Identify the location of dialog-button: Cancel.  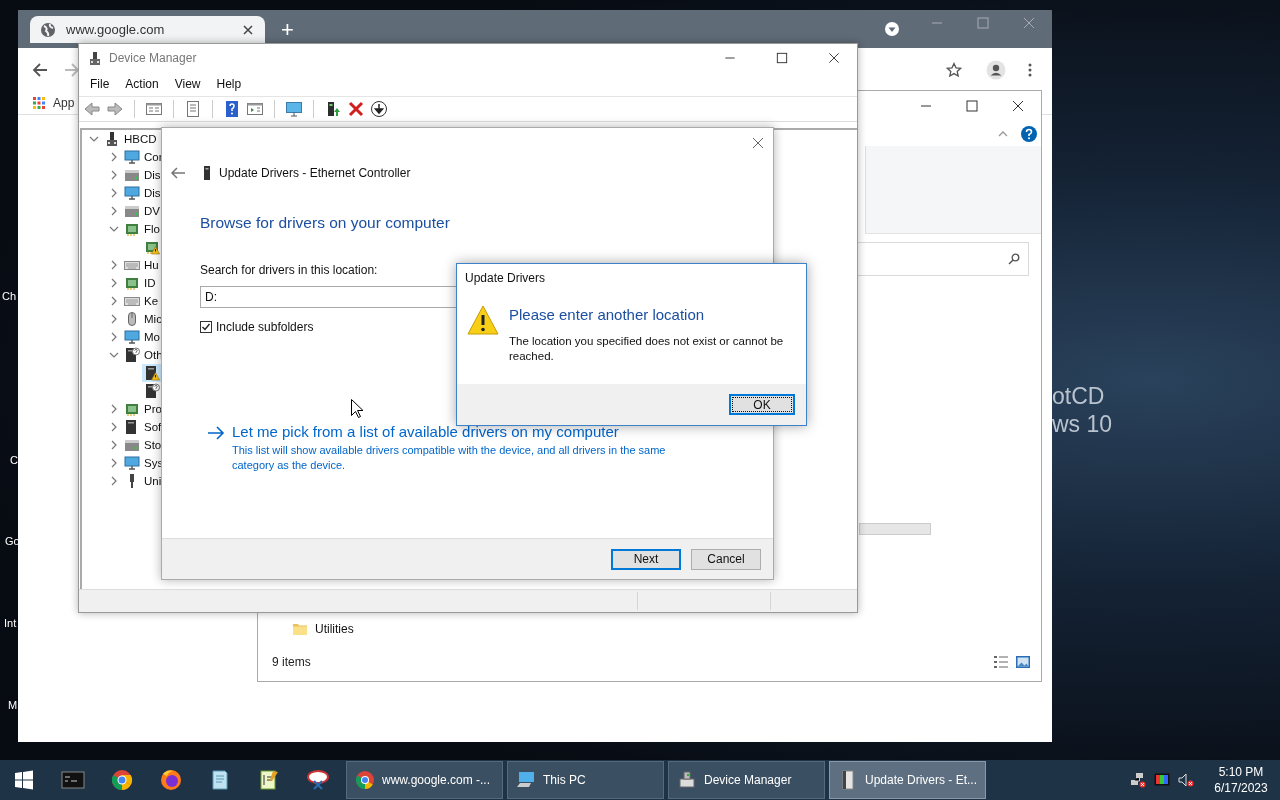
(726, 559).